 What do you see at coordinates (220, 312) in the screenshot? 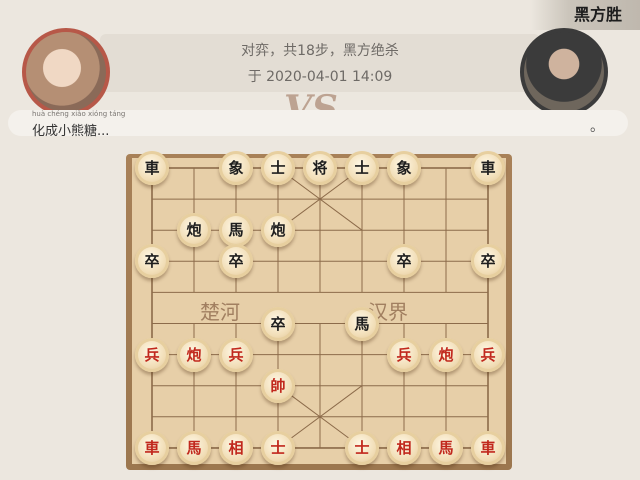
I see `river-label-chu: 楚河` at bounding box center [220, 312].